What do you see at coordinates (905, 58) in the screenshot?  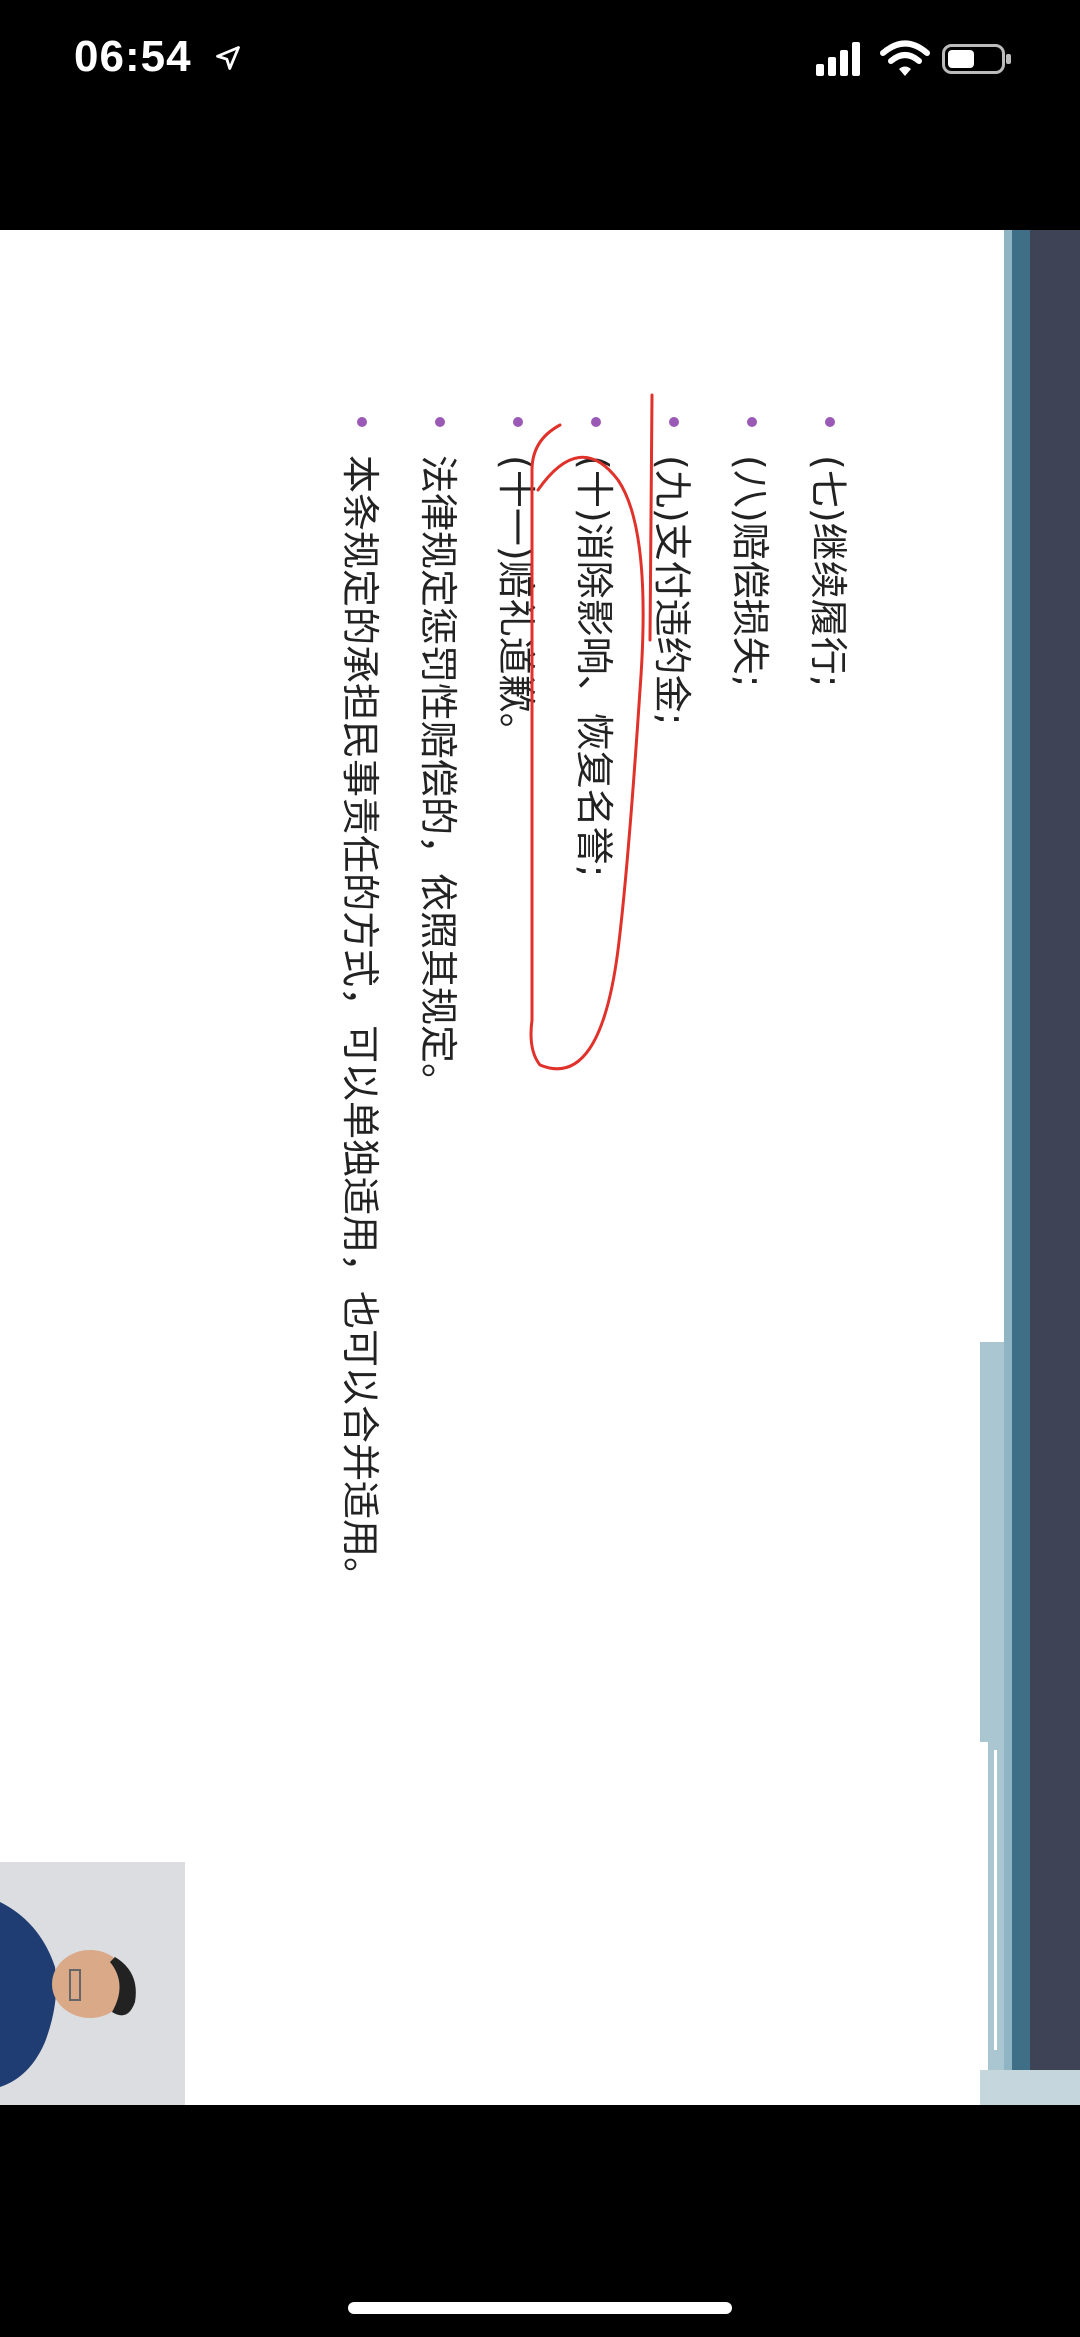 I see `wifi-icon` at bounding box center [905, 58].